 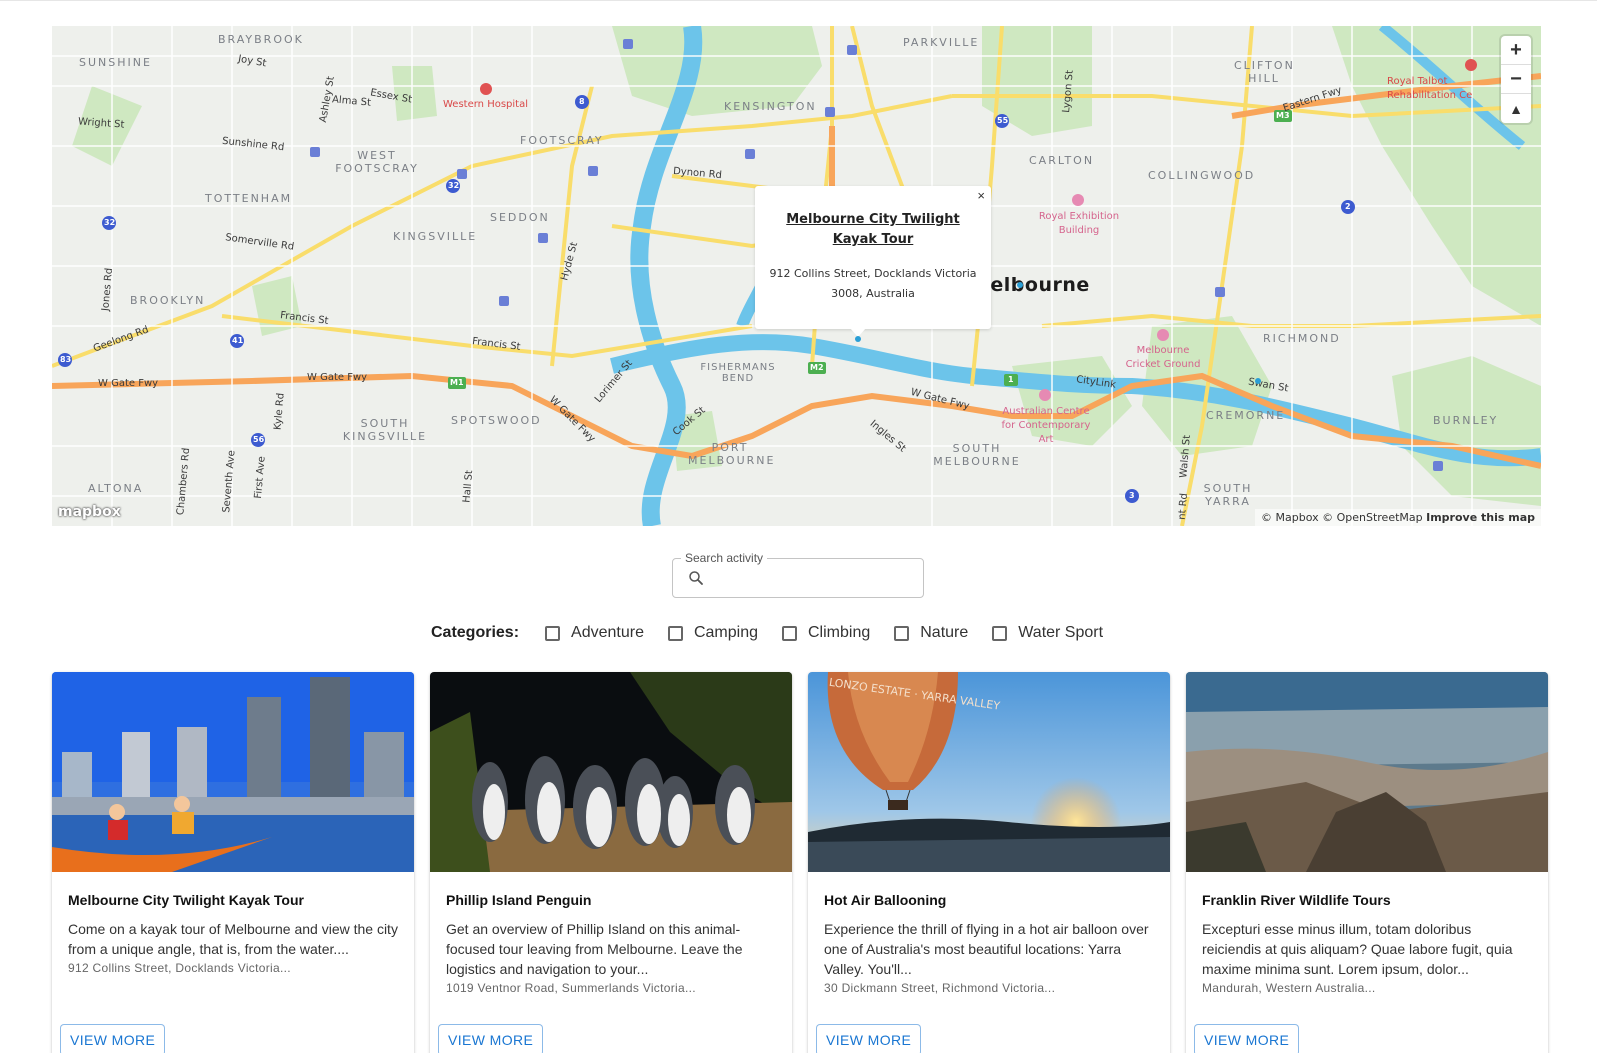 I want to click on card-title: Phillip Island Penguin, so click(x=519, y=900).